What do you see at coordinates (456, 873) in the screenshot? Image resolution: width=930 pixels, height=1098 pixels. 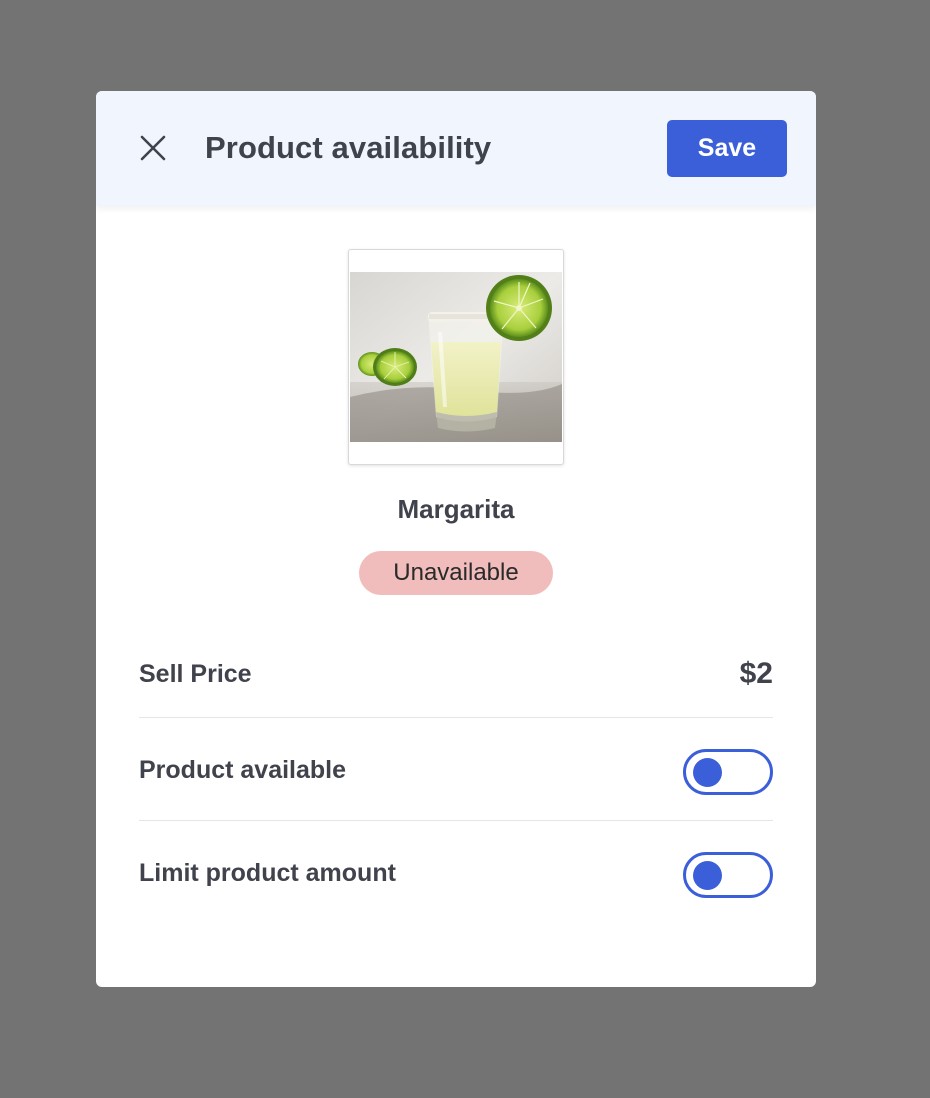 I see `limit-amount-row: Limit product amount` at bounding box center [456, 873].